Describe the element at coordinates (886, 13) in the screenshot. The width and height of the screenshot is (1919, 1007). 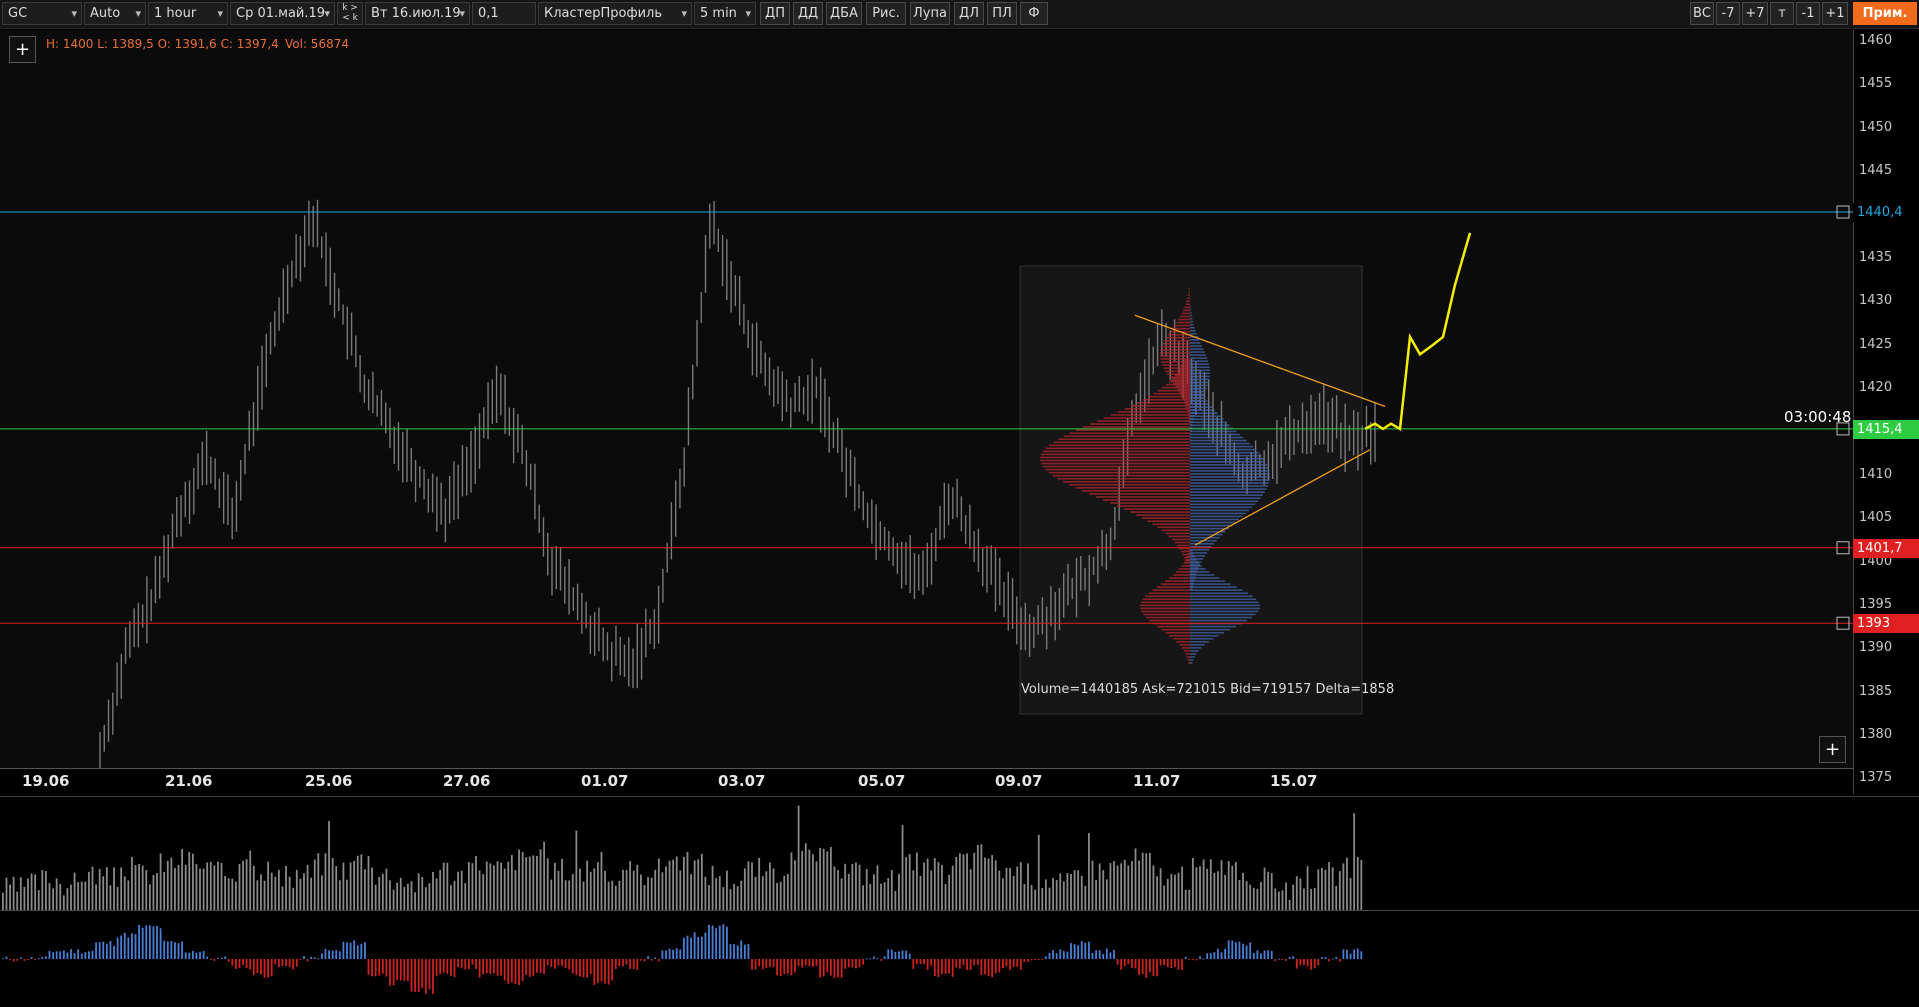
I see `draw-button: Рис.` at that location.